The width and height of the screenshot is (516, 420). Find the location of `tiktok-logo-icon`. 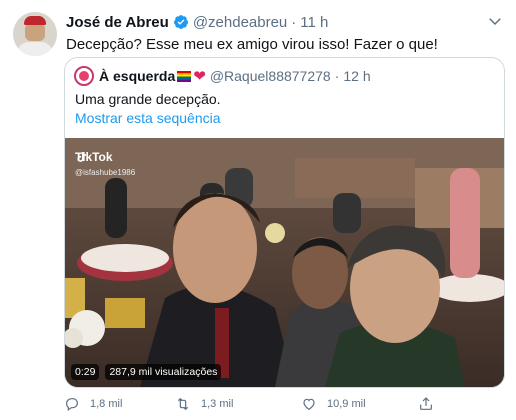

tiktok-logo-icon is located at coordinates (81, 157).